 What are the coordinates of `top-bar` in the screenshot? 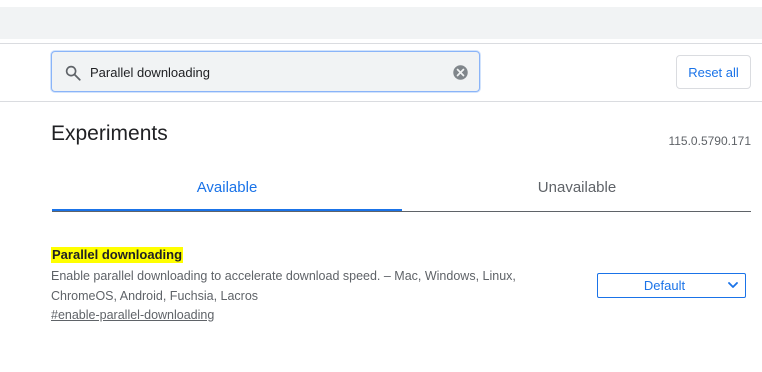 It's located at (381, 22).